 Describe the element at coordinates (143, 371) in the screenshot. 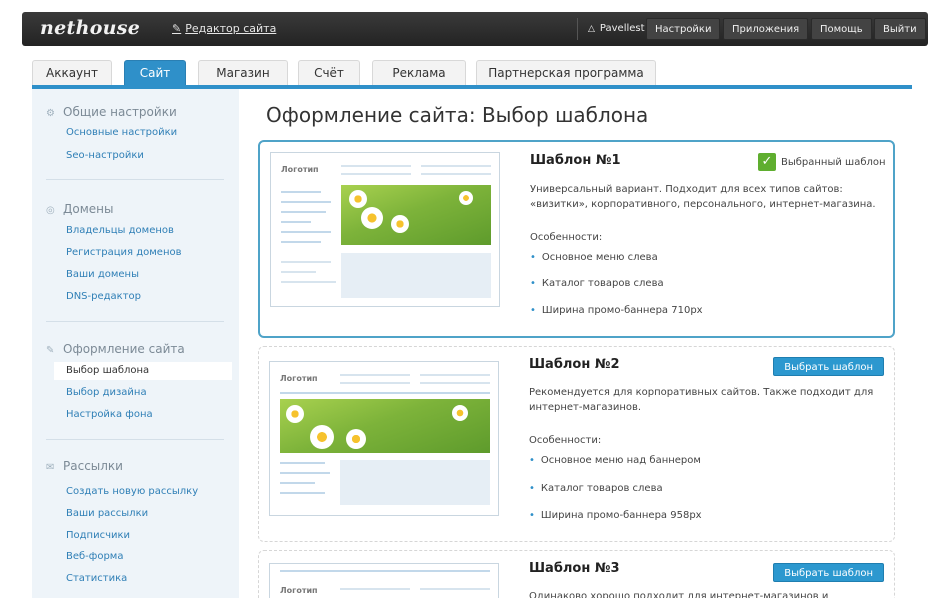

I see `sidebar-item-choose-template: Выбор шаблона` at that location.